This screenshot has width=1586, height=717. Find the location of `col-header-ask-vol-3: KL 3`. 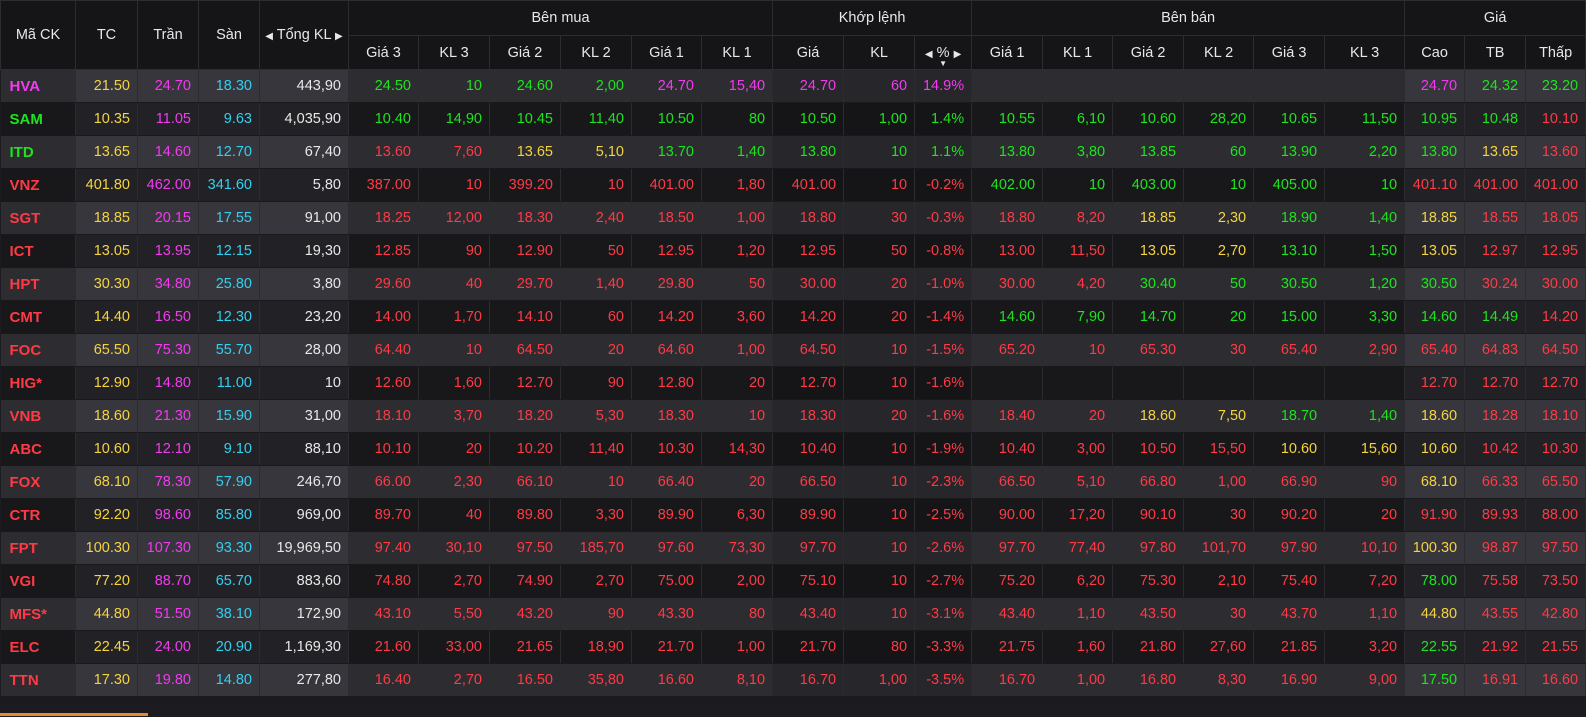

col-header-ask-vol-3: KL 3 is located at coordinates (1365, 52).